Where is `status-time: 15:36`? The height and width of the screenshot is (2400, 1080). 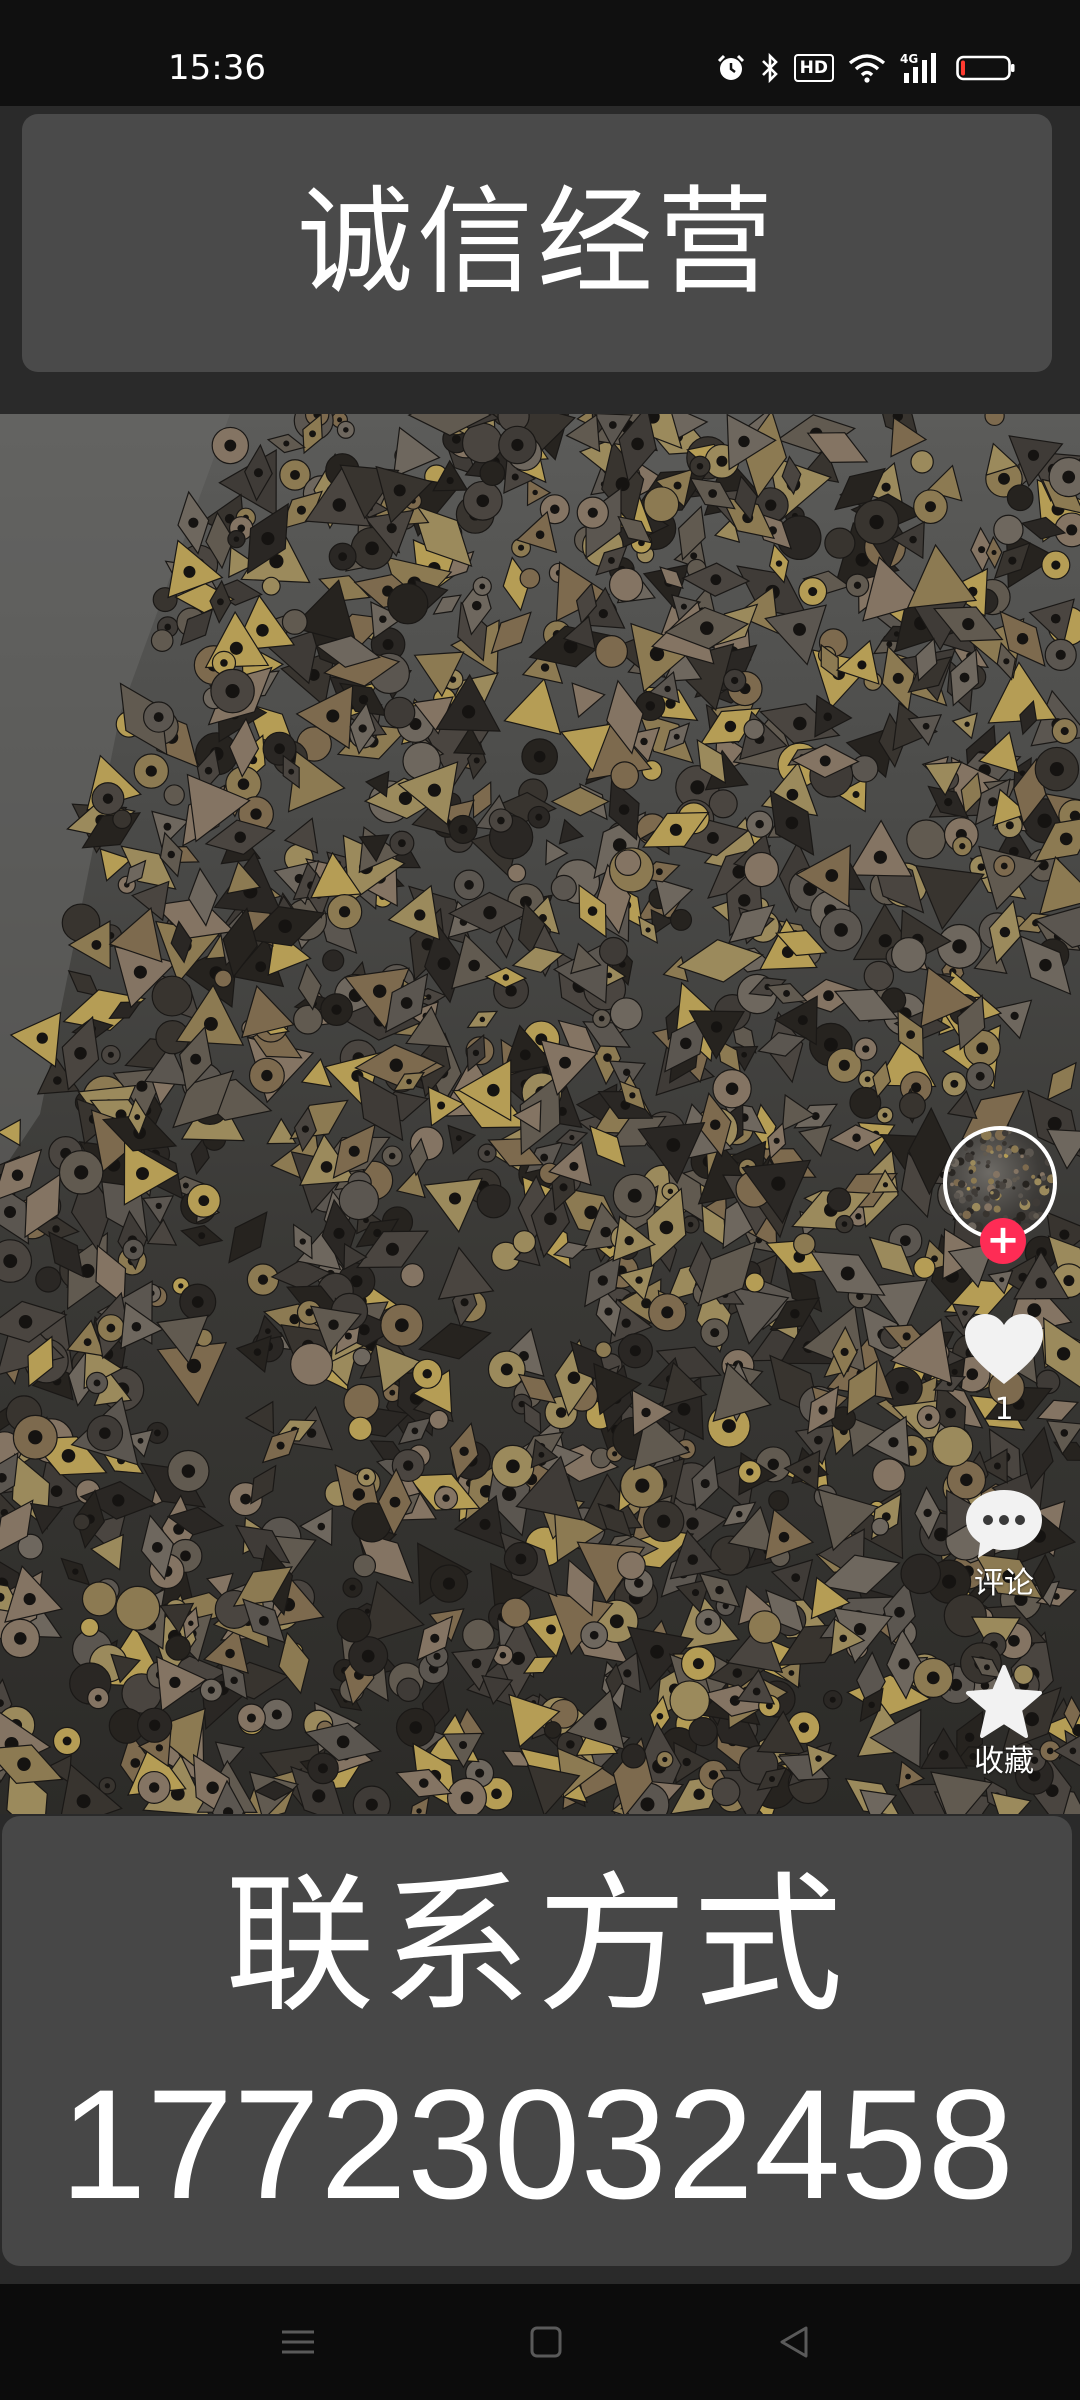
status-time: 15:36 is located at coordinates (217, 68).